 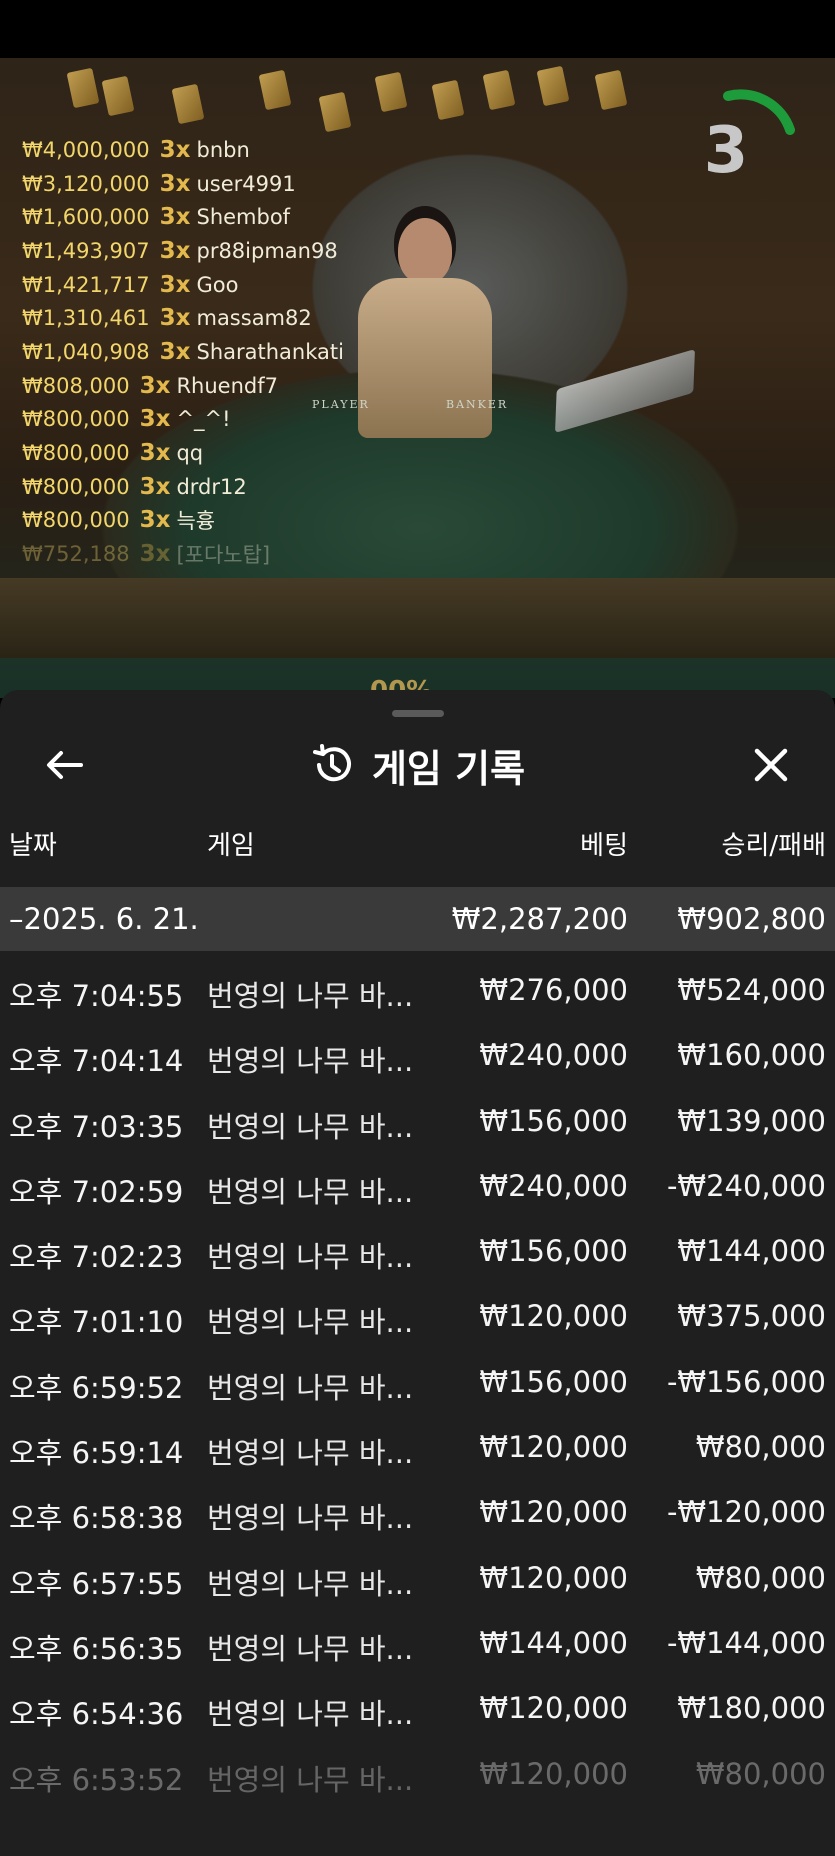 I want to click on bet-amount: ₩1,310,461, so click(x=86, y=318).